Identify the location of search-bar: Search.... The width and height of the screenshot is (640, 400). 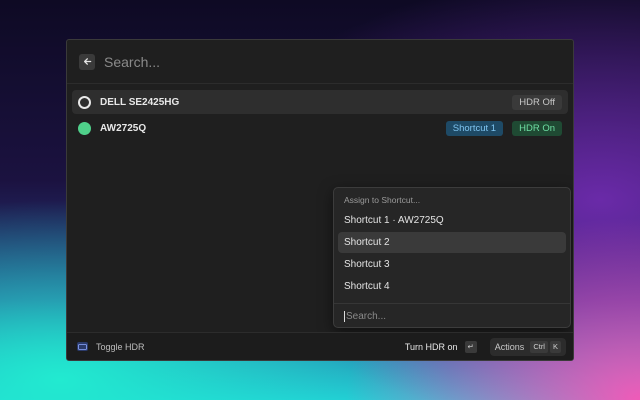
(320, 62).